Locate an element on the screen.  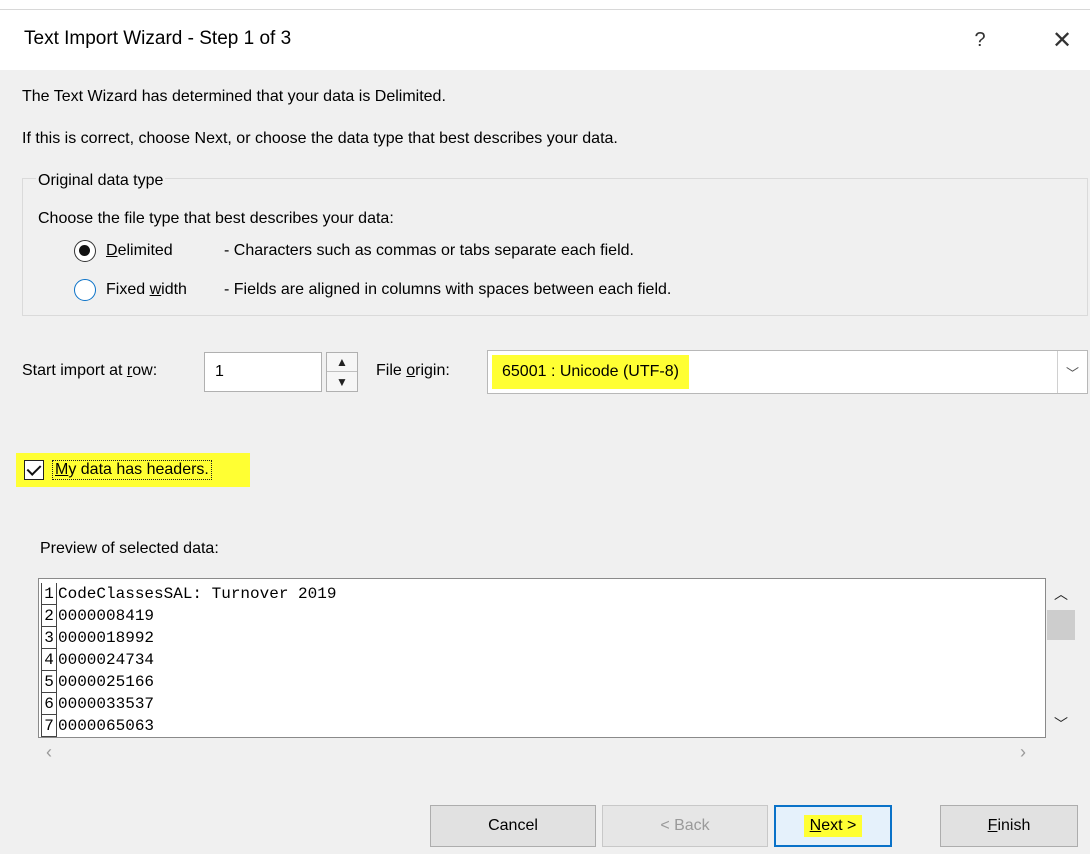
preview-row: 5 0000025166 is located at coordinates (97, 682).